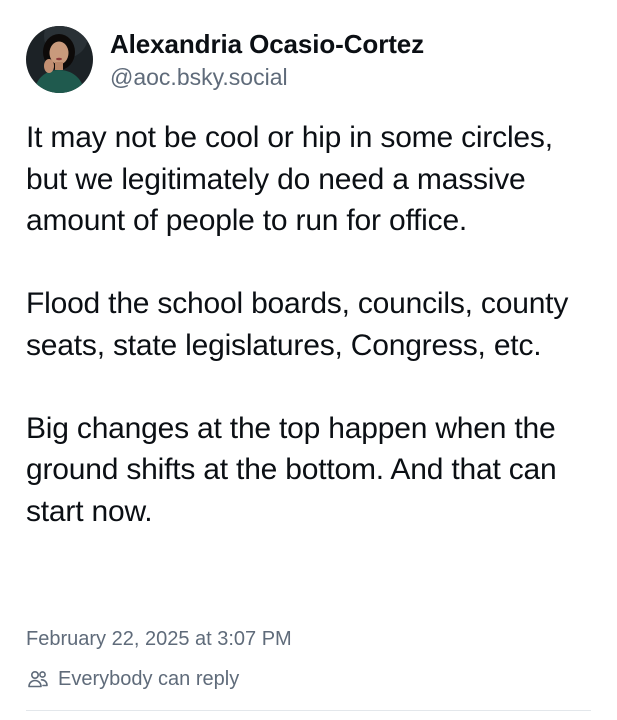 Image resolution: width=617 pixels, height=720 pixels. Describe the element at coordinates (267, 77) in the screenshot. I see `author-handle: @aoc.bsky.social` at that location.